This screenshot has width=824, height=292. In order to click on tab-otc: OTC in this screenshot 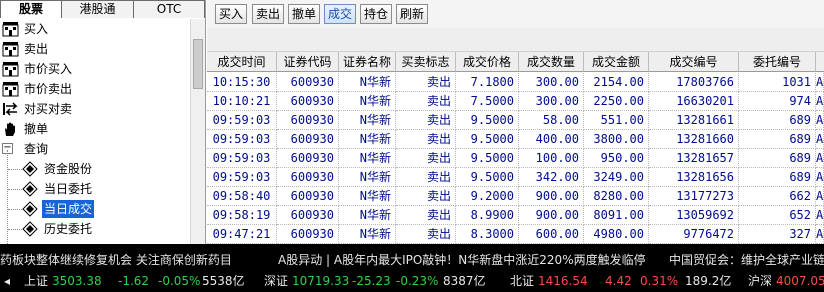, I will do `click(169, 9)`.